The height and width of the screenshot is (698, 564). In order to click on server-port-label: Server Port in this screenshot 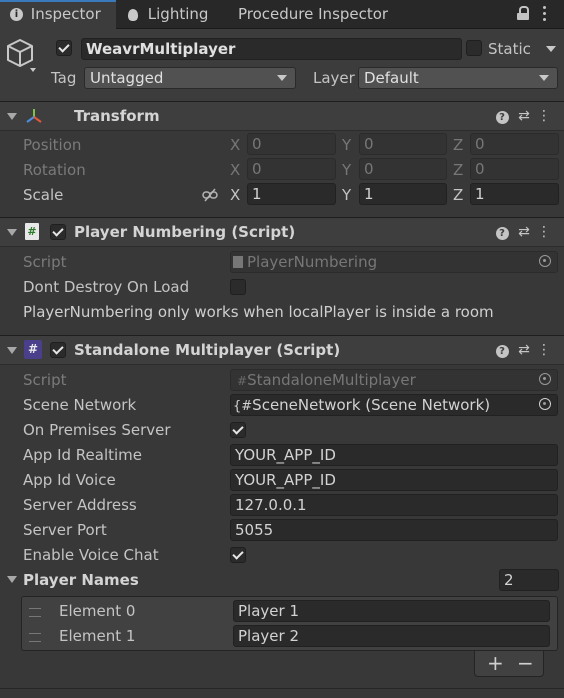, I will do `click(65, 530)`.